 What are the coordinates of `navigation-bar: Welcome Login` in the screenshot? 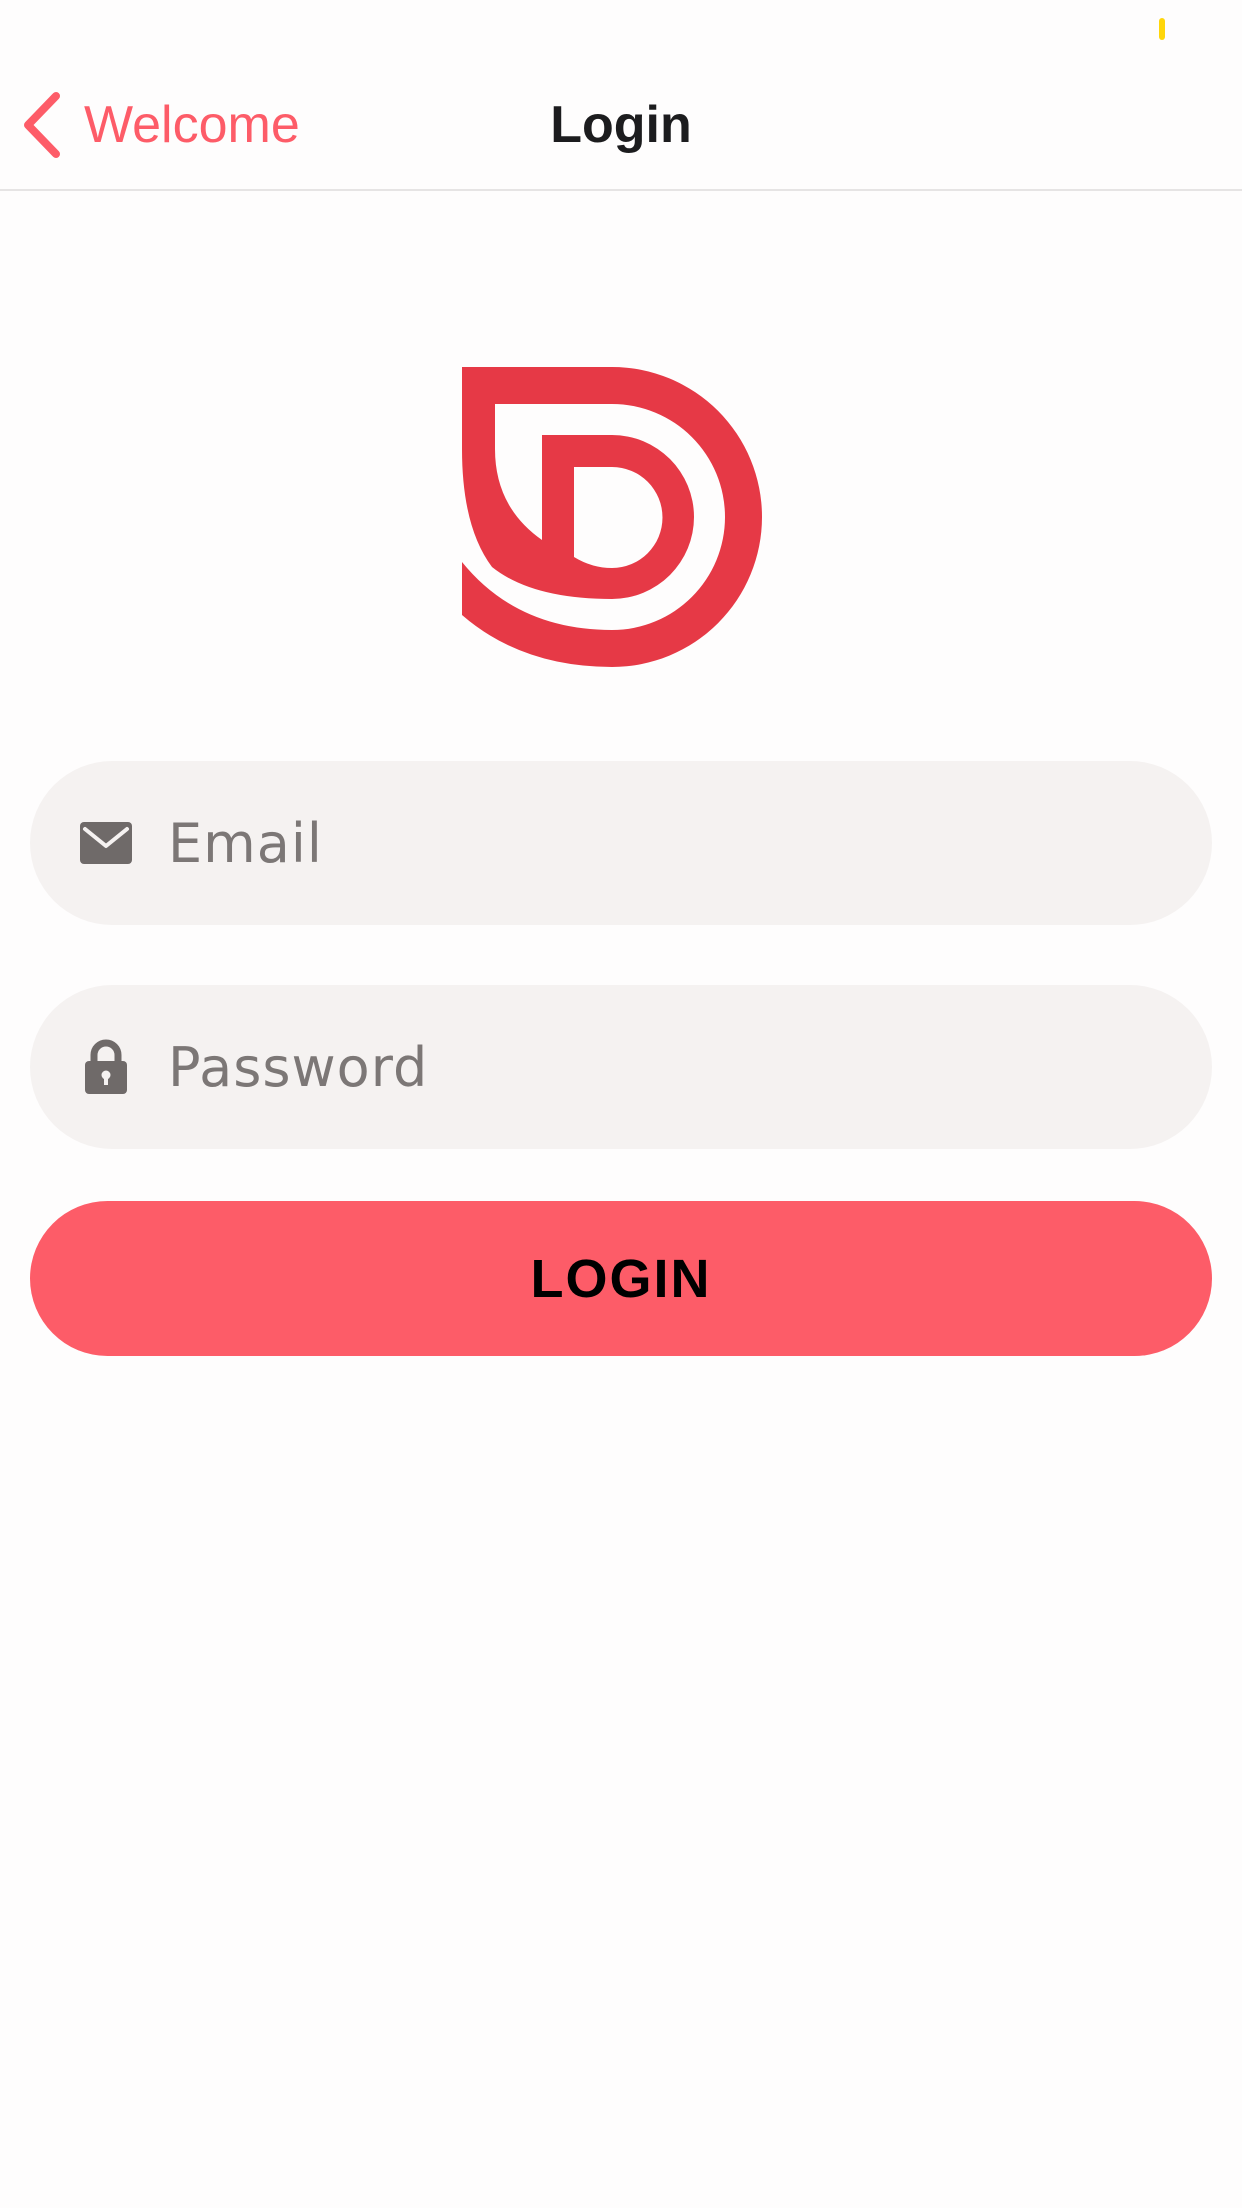 It's located at (621, 125).